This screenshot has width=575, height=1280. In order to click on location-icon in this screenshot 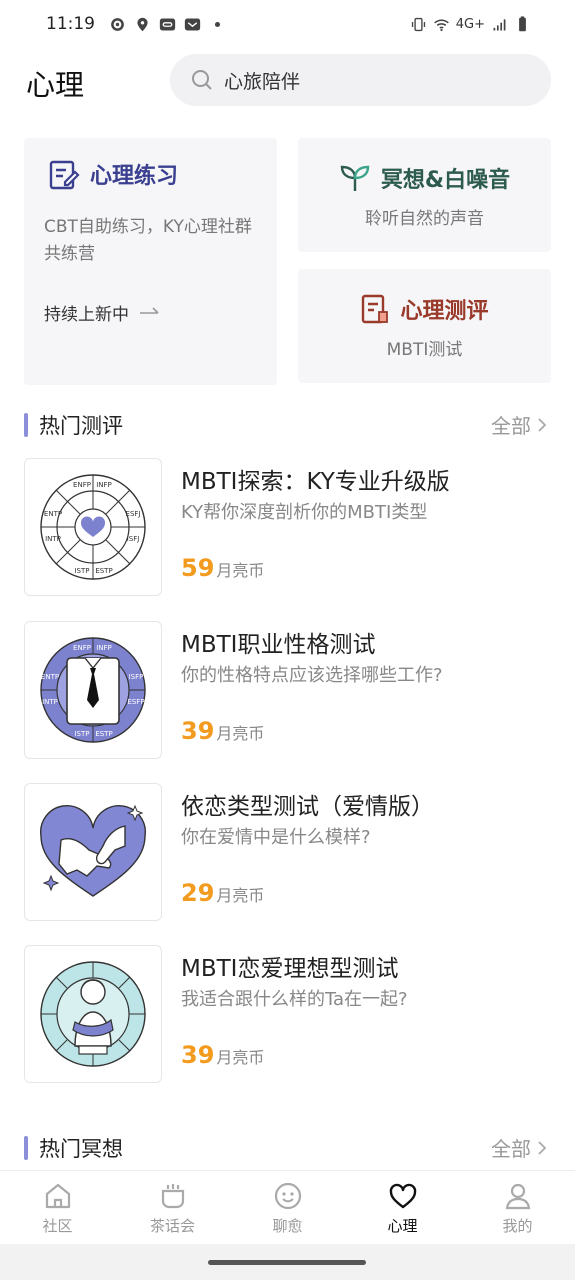, I will do `click(142, 24)`.